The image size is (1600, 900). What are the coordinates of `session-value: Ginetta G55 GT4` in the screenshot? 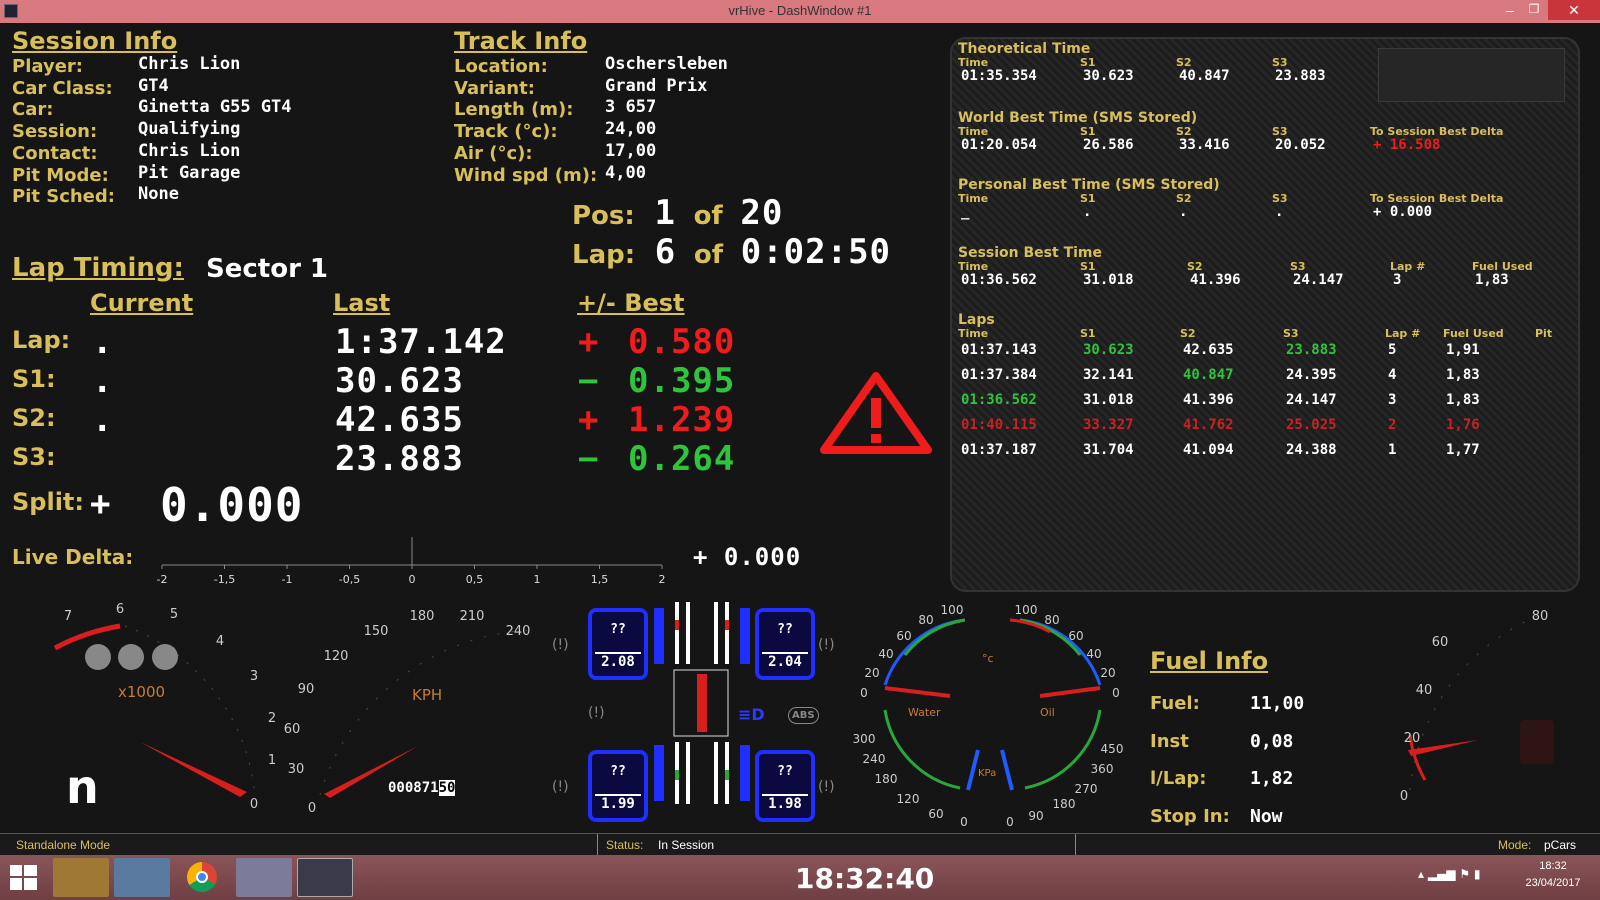 It's located at (215, 107).